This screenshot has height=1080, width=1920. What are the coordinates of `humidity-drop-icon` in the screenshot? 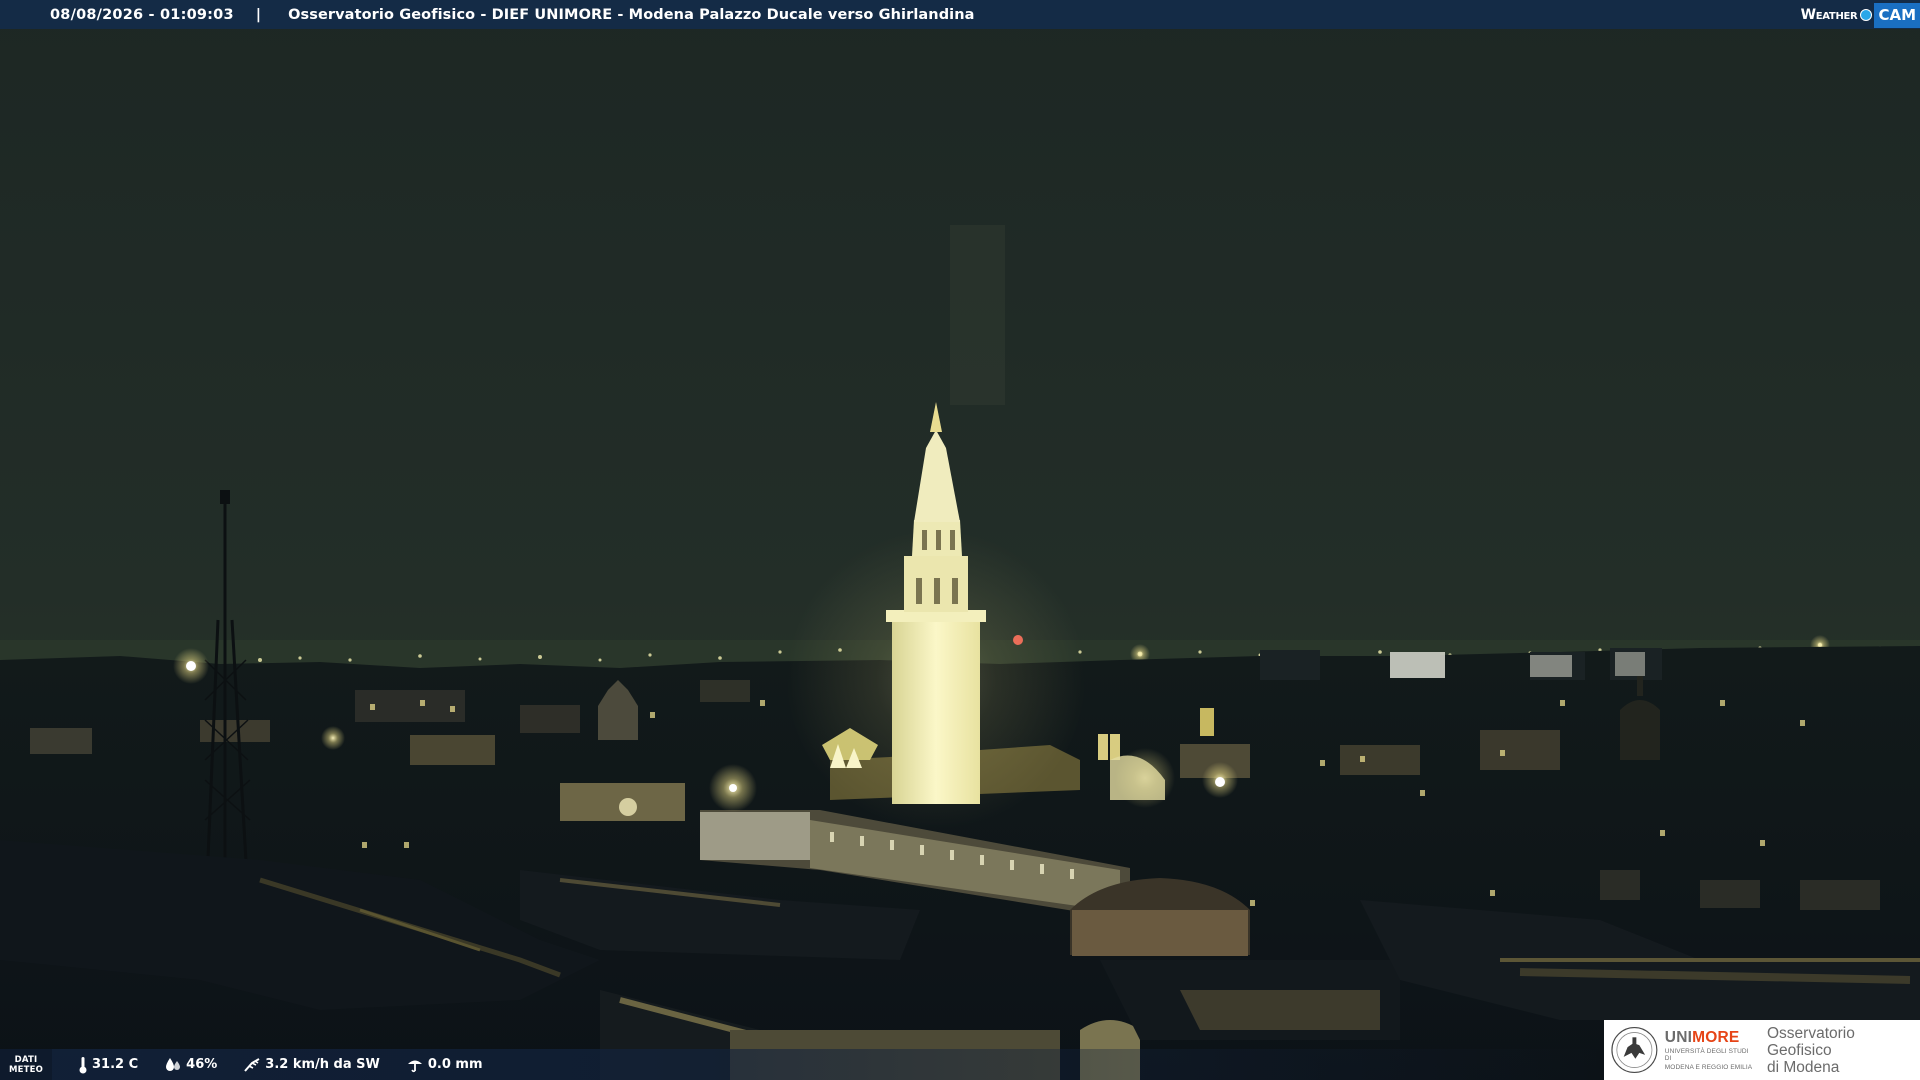 It's located at (173, 1064).